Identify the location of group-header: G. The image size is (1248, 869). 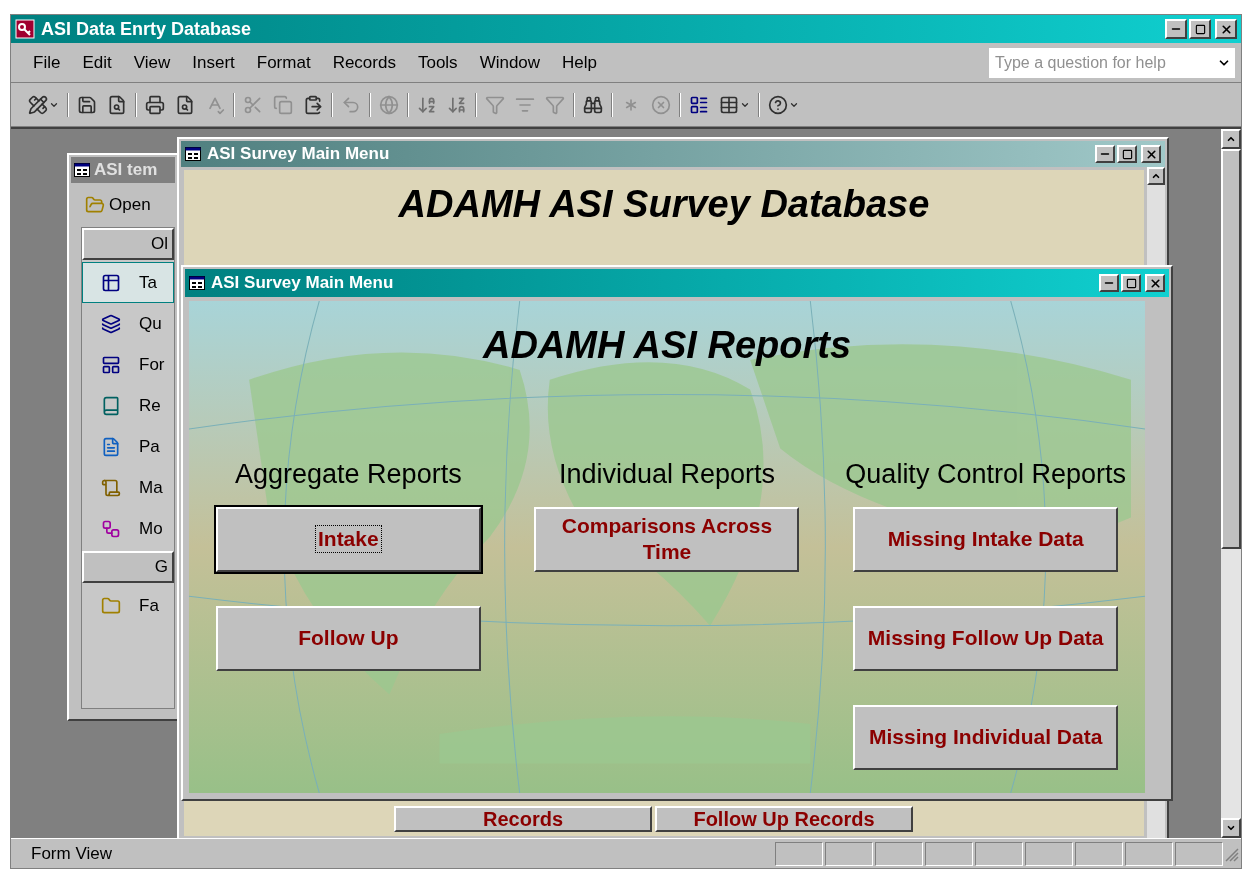
(128, 567).